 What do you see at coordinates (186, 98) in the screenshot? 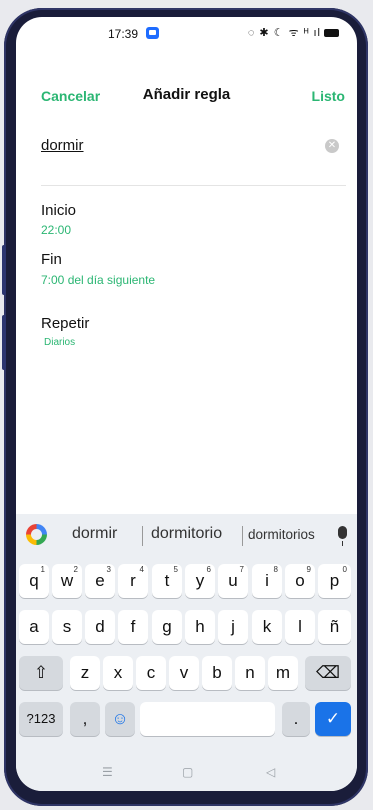
I see `top-bar: Añadir regla Cancelar Listo` at bounding box center [186, 98].